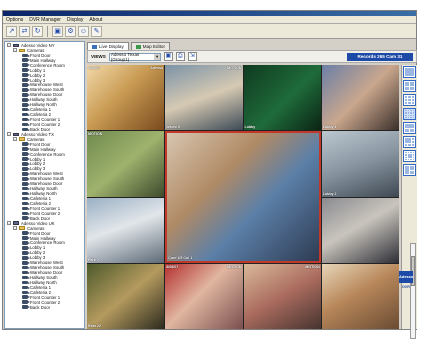  What do you see at coordinates (209, 20) in the screenshot?
I see `menu-bar: Options DVR Manager Display About` at bounding box center [209, 20].